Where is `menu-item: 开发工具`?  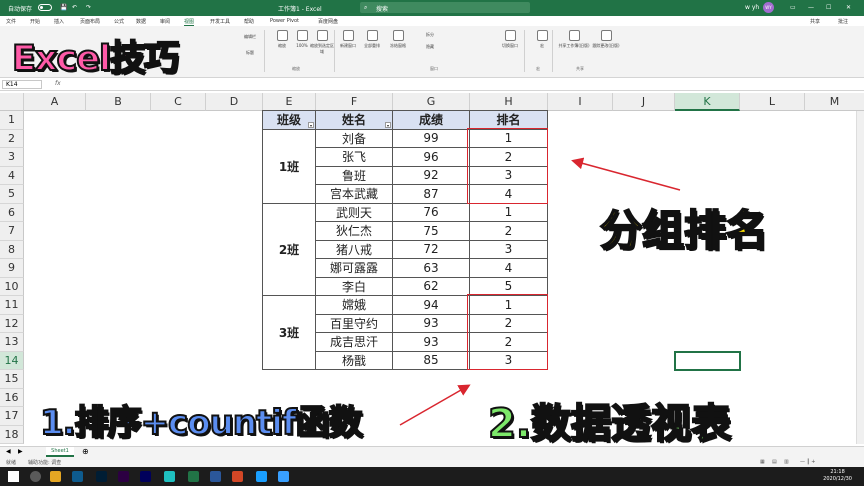 menu-item: 开发工具 is located at coordinates (220, 21).